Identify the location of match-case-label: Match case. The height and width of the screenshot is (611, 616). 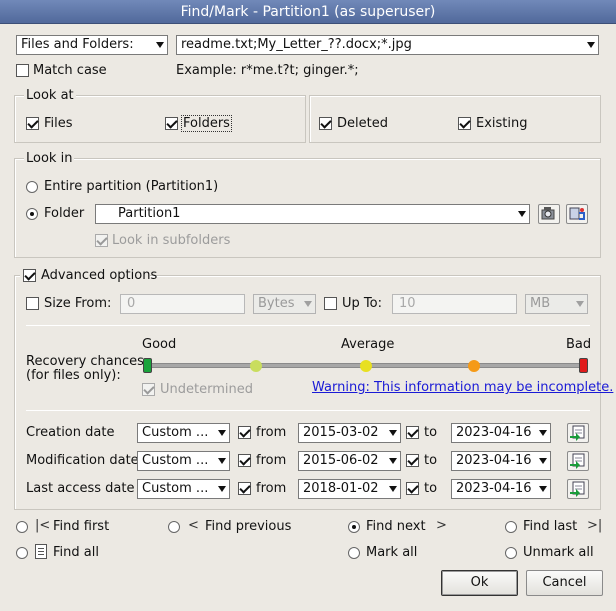
(70, 70).